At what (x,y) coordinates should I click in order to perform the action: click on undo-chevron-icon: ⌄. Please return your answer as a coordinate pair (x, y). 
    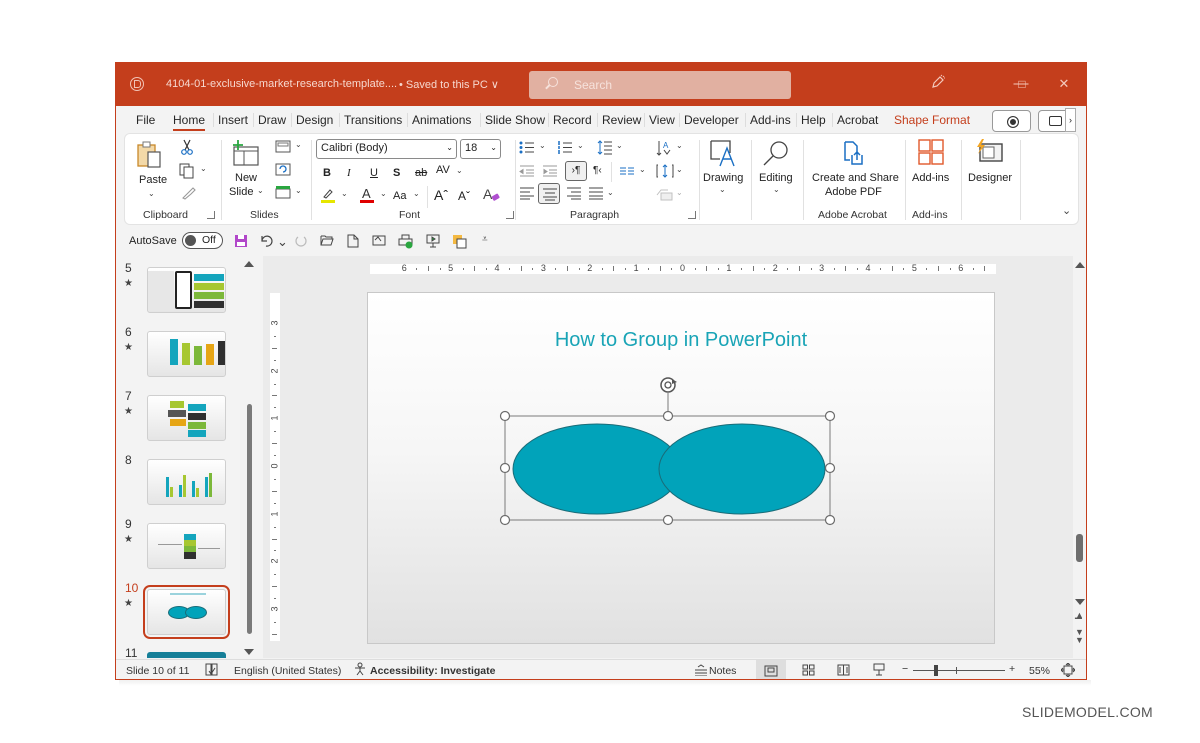
    Looking at the image, I should click on (282, 242).